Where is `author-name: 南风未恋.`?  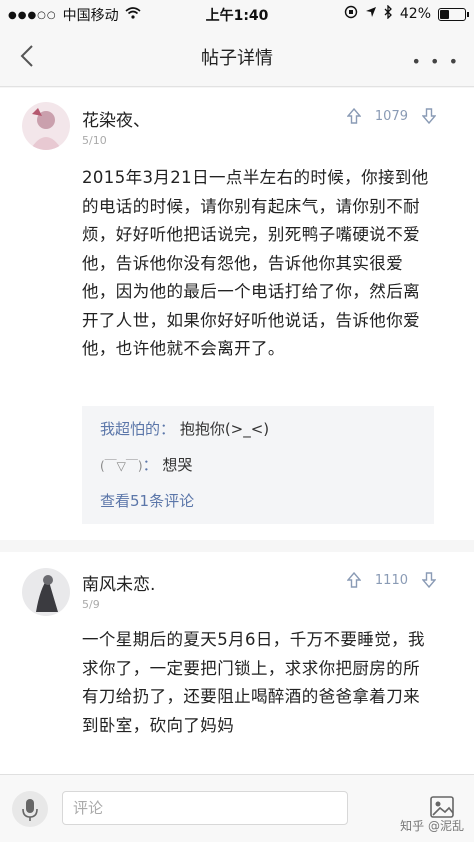
author-name: 南风未恋. is located at coordinates (118, 582).